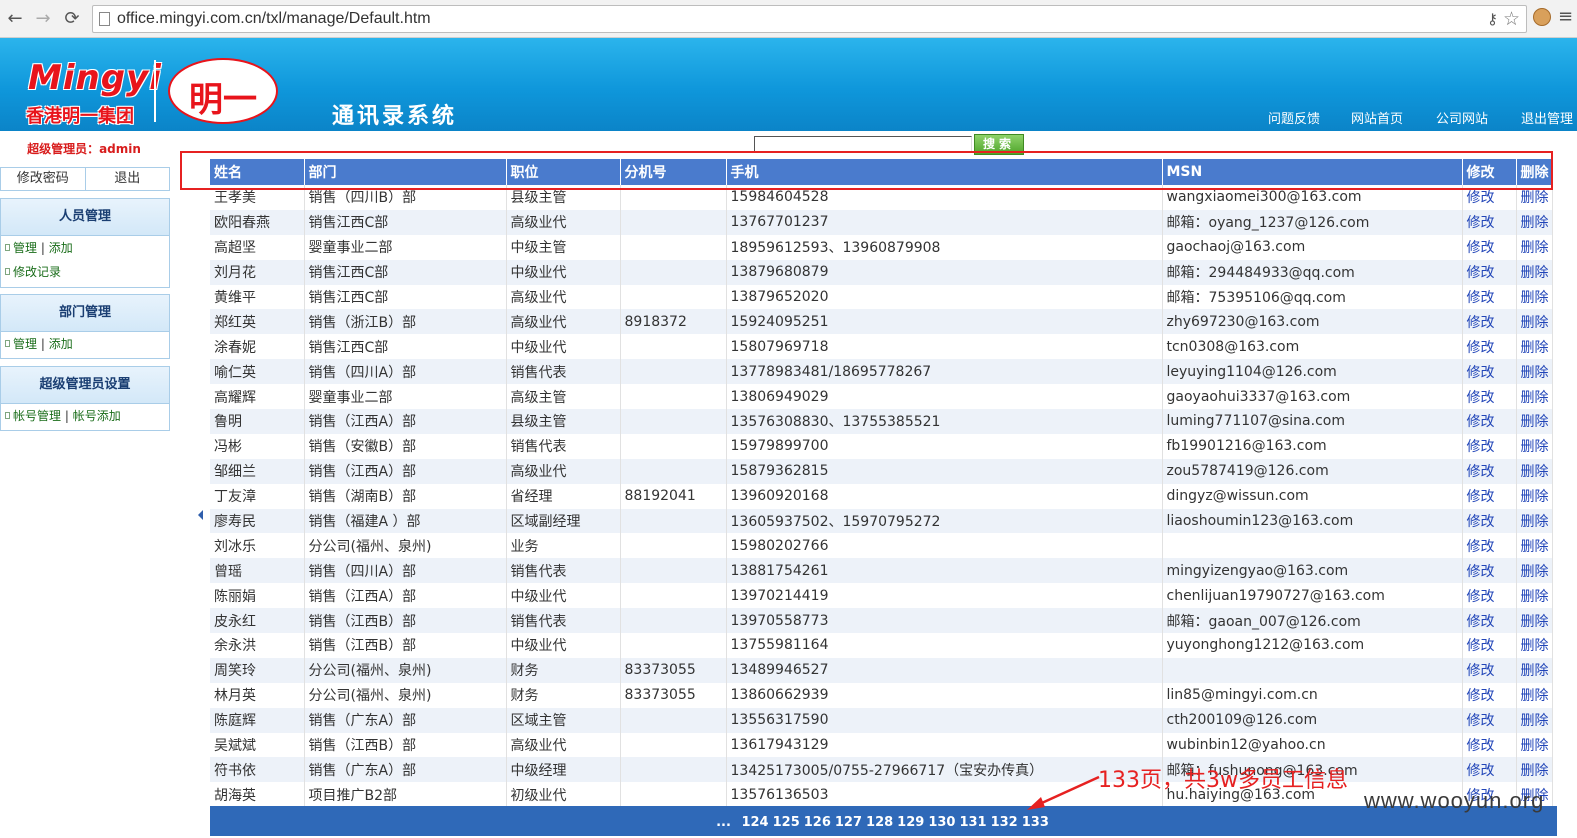  What do you see at coordinates (43, 19) in the screenshot?
I see `forward-icon: →` at bounding box center [43, 19].